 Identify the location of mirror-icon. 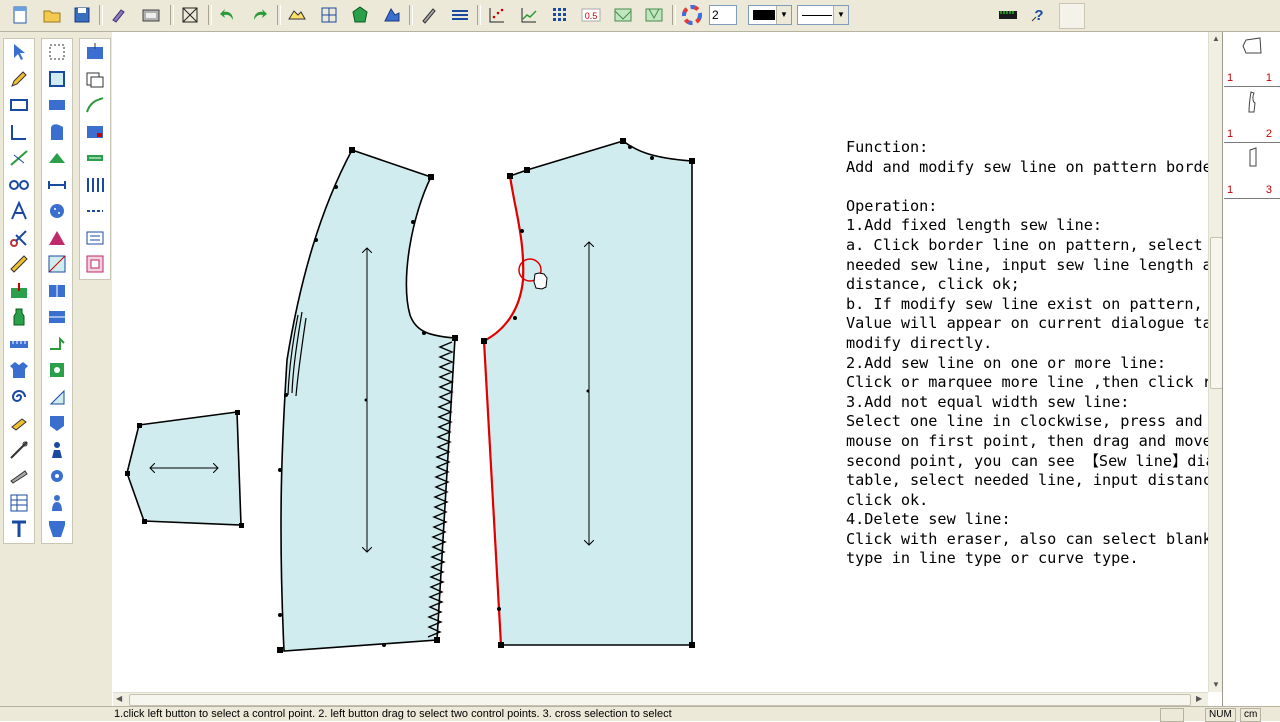
(57, 291).